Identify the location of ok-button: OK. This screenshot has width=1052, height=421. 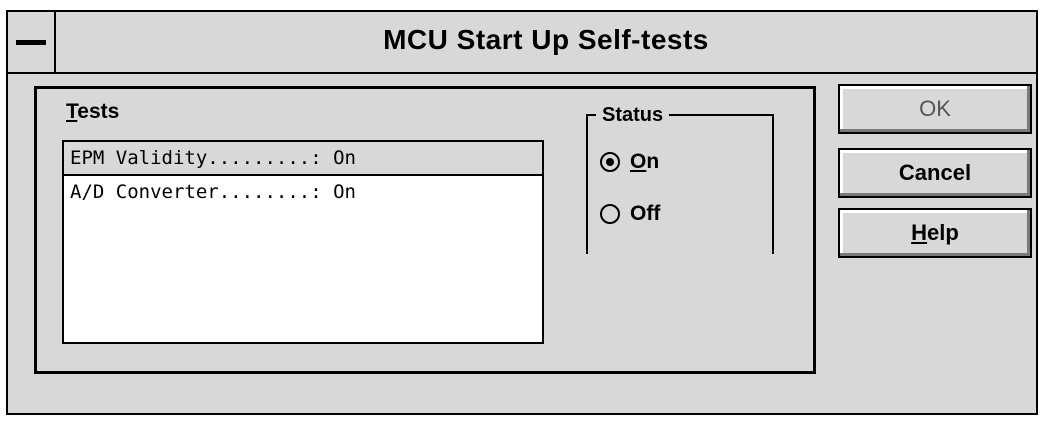
(935, 109).